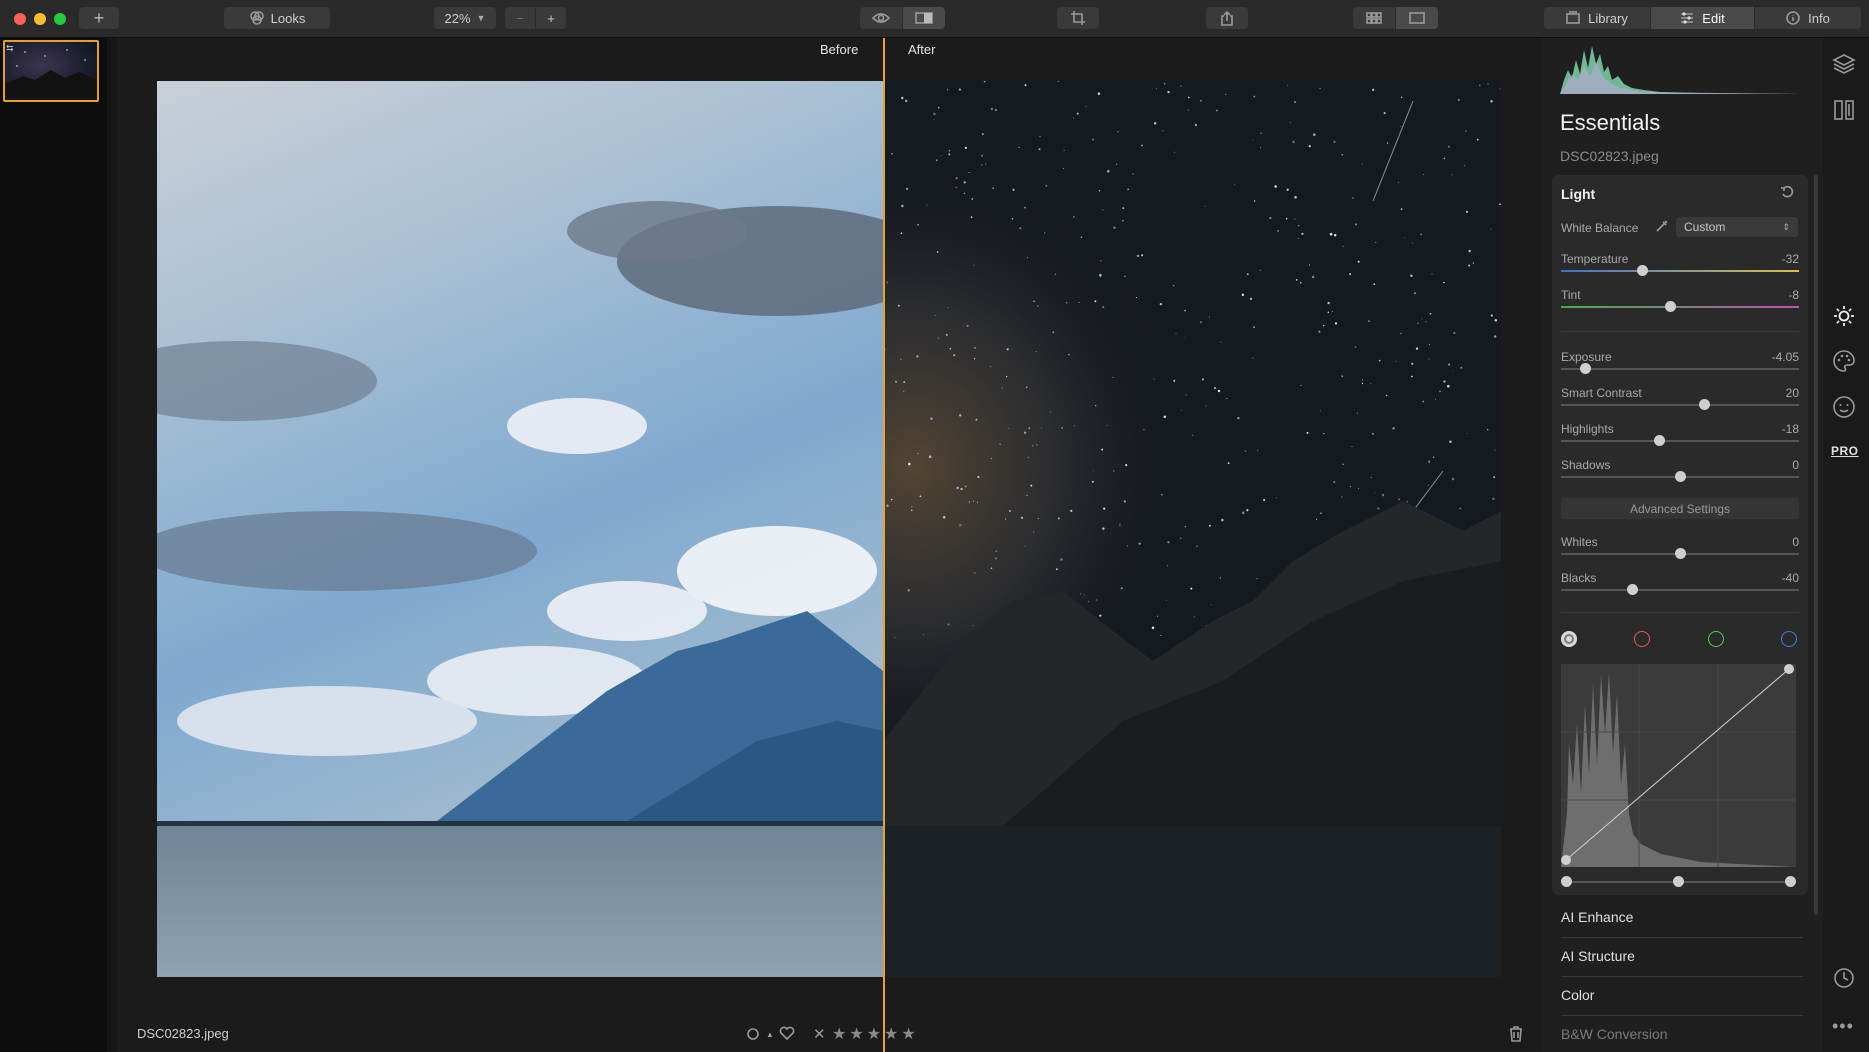 The image size is (1869, 1052). I want to click on curve-channel-blue, so click(1789, 639).